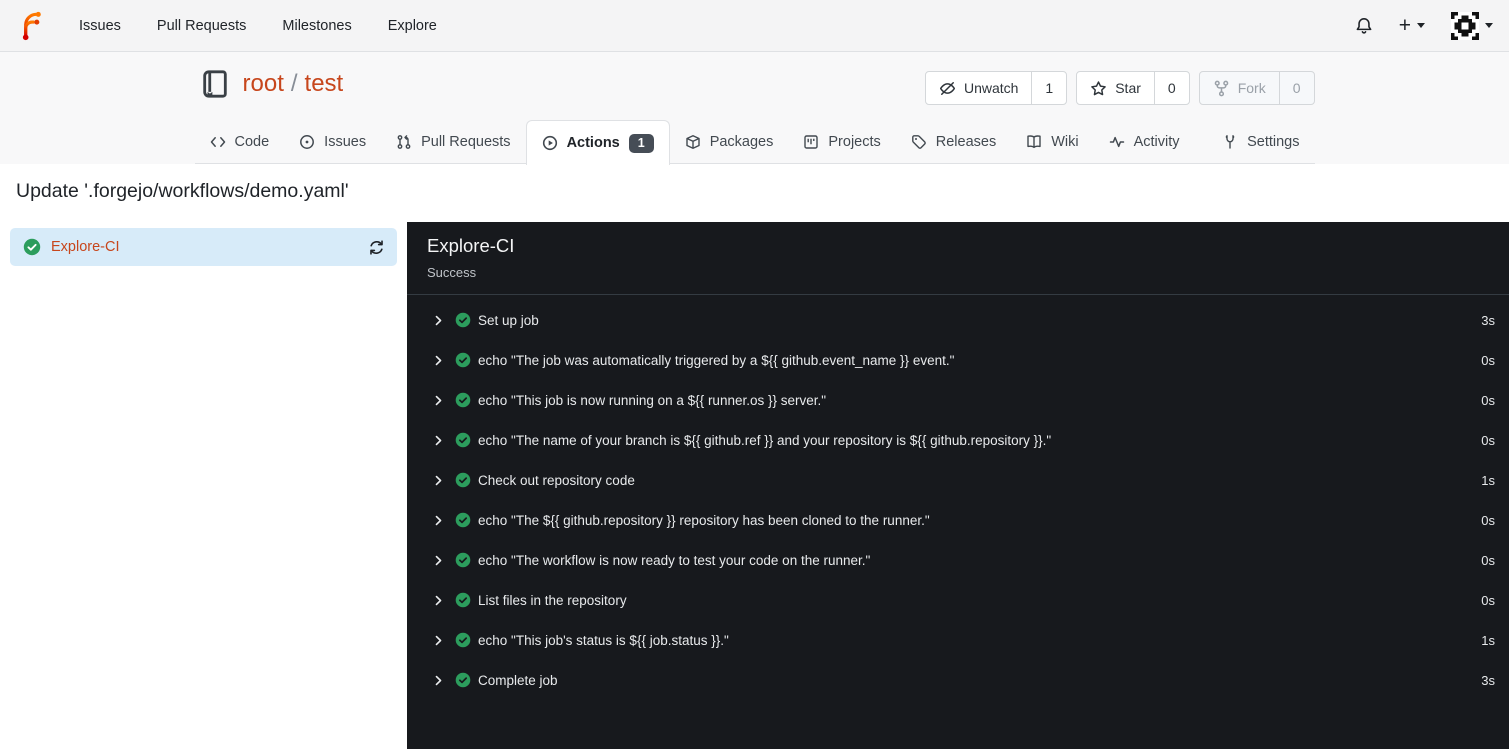 This screenshot has width=1509, height=749. I want to click on tab-releases: Releases, so click(953, 142).